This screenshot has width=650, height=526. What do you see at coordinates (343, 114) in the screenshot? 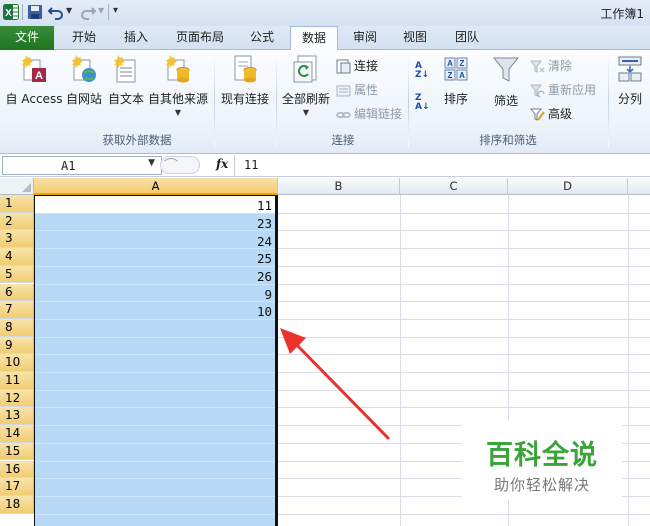
I see `chain-link-icon` at bounding box center [343, 114].